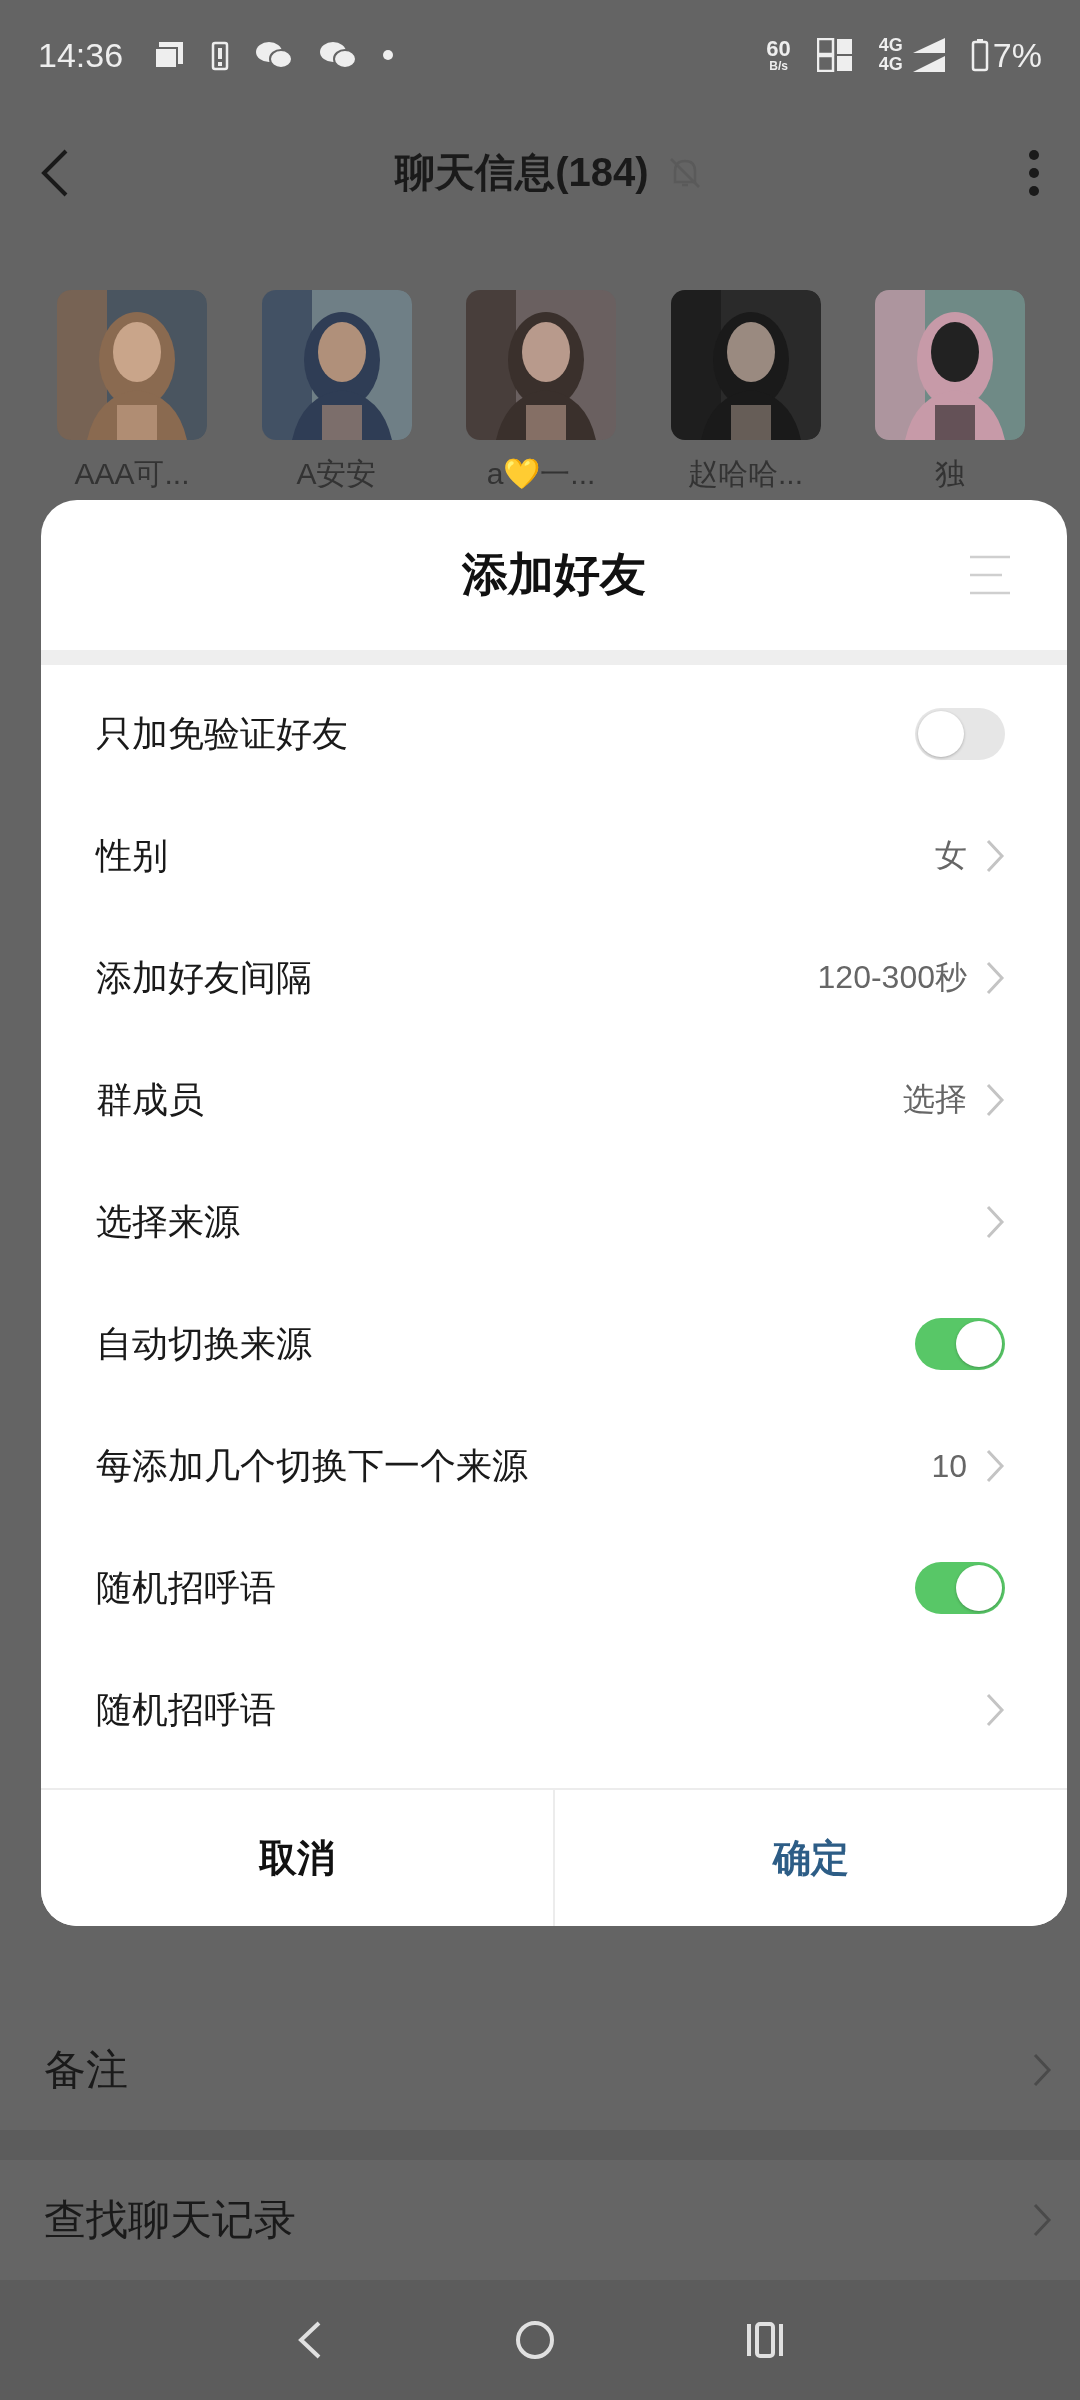 The height and width of the screenshot is (2400, 1080). Describe the element at coordinates (388, 55) in the screenshot. I see `dot-icon` at that location.